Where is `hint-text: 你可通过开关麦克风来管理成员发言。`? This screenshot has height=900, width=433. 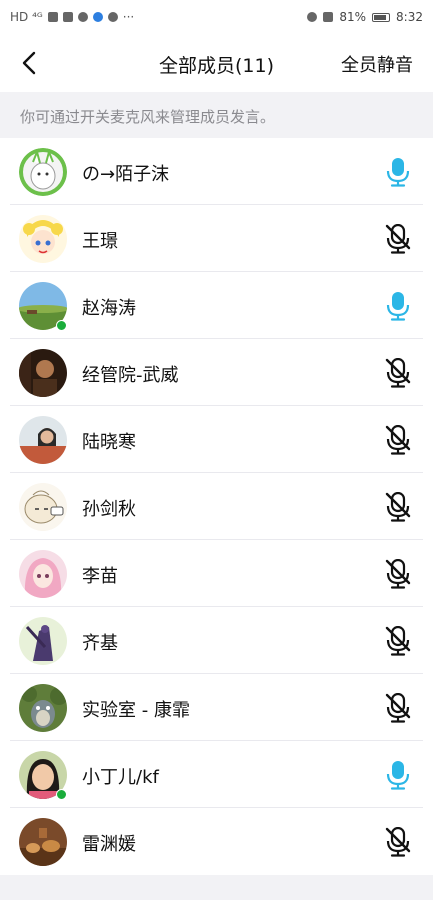 hint-text: 你可通过开关麦克风来管理成员发言。 is located at coordinates (216, 115).